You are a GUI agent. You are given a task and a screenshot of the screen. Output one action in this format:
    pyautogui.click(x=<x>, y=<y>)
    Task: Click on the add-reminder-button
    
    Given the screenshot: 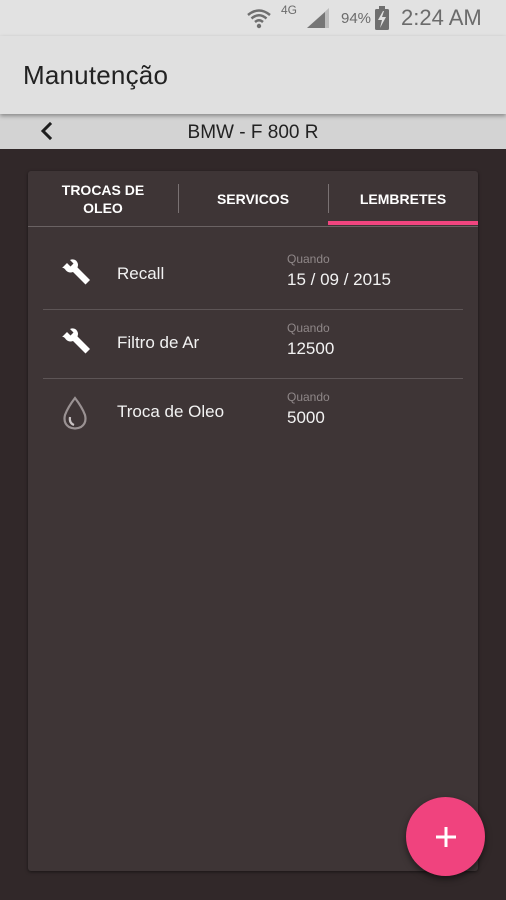 What is the action you would take?
    pyautogui.click(x=445, y=836)
    